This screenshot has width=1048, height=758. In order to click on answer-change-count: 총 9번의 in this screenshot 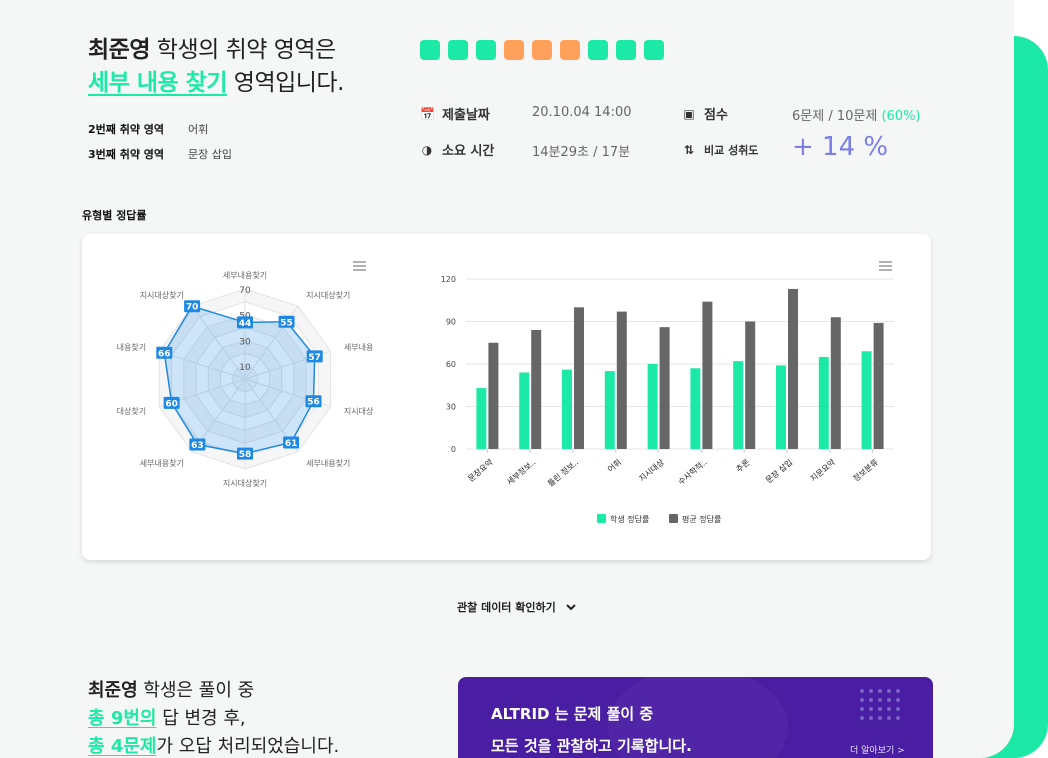, I will do `click(122, 718)`.